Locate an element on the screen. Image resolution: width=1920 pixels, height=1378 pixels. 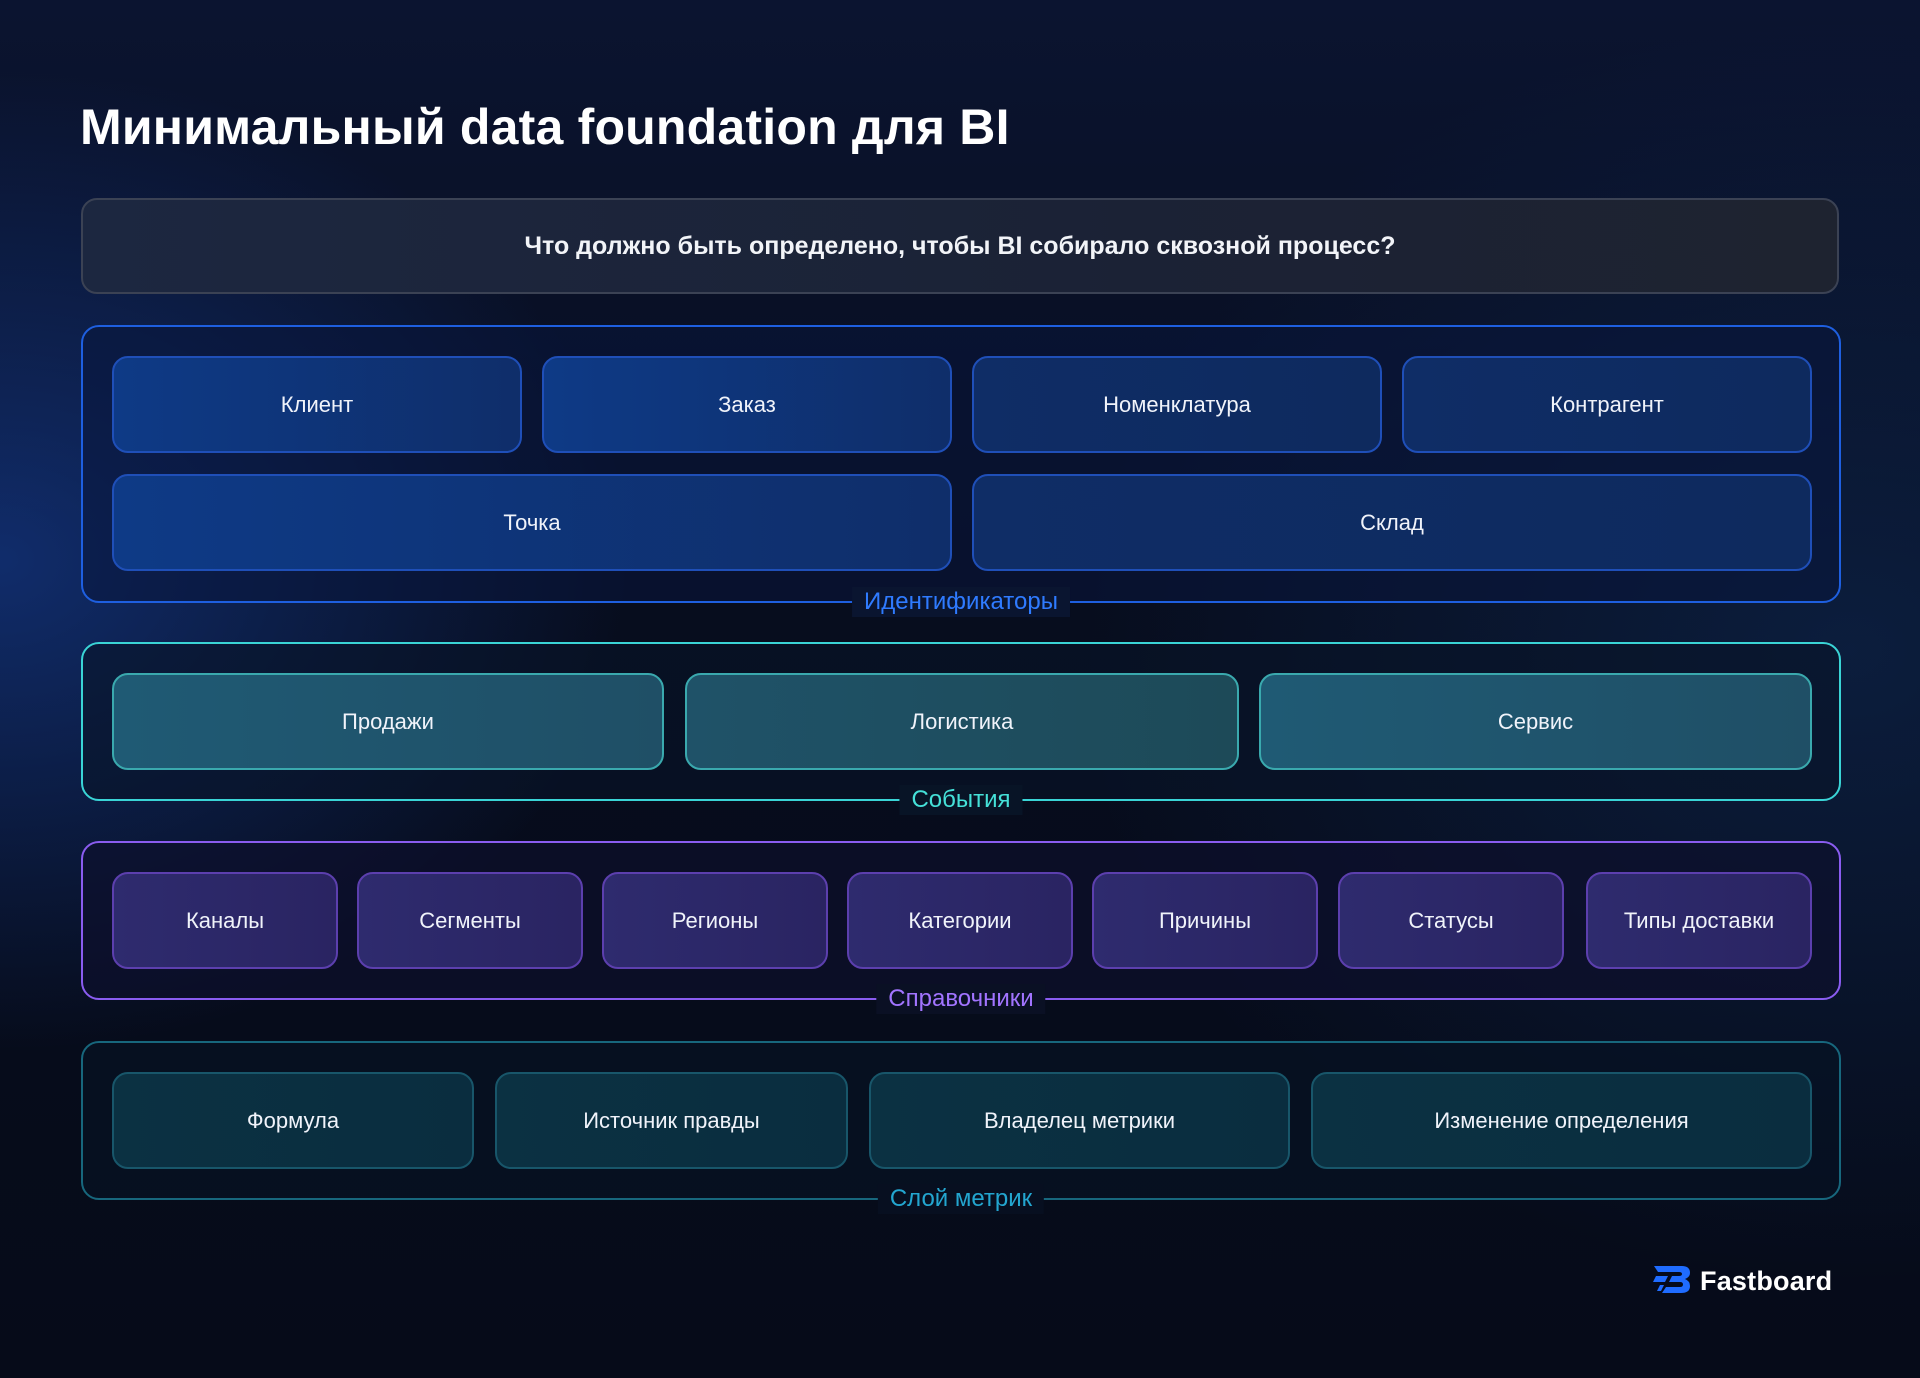
dictionary-box: Типы доставки is located at coordinates (1699, 920).